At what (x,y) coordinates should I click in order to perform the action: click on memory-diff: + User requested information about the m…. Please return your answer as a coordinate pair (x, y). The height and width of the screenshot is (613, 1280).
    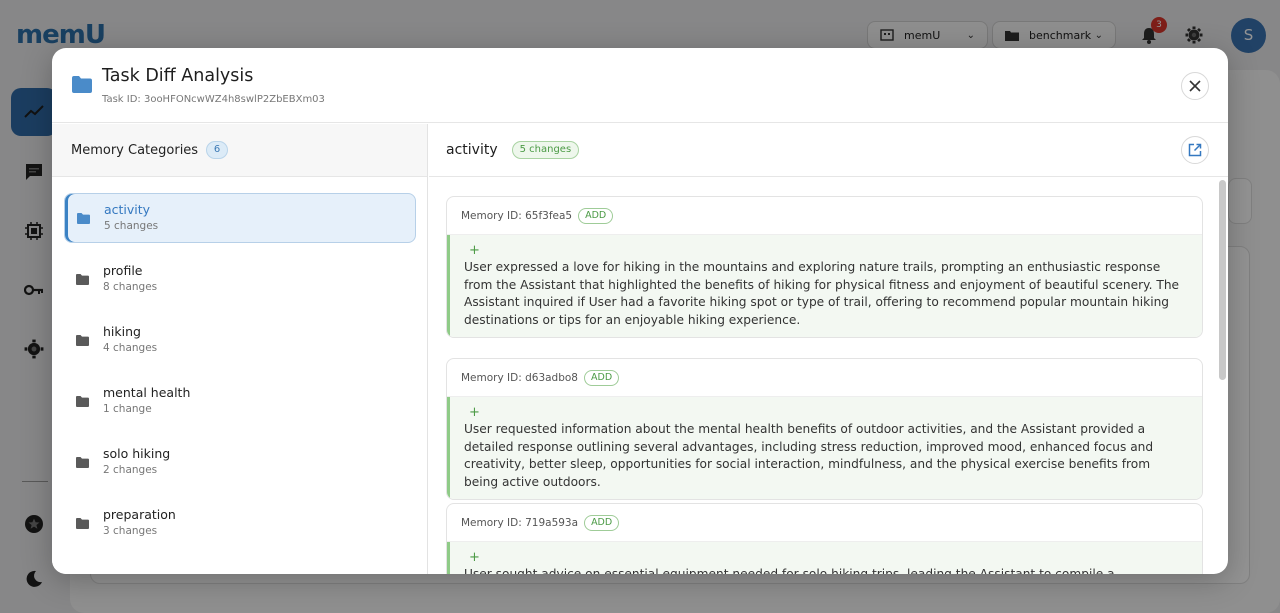
    Looking at the image, I should click on (824, 448).